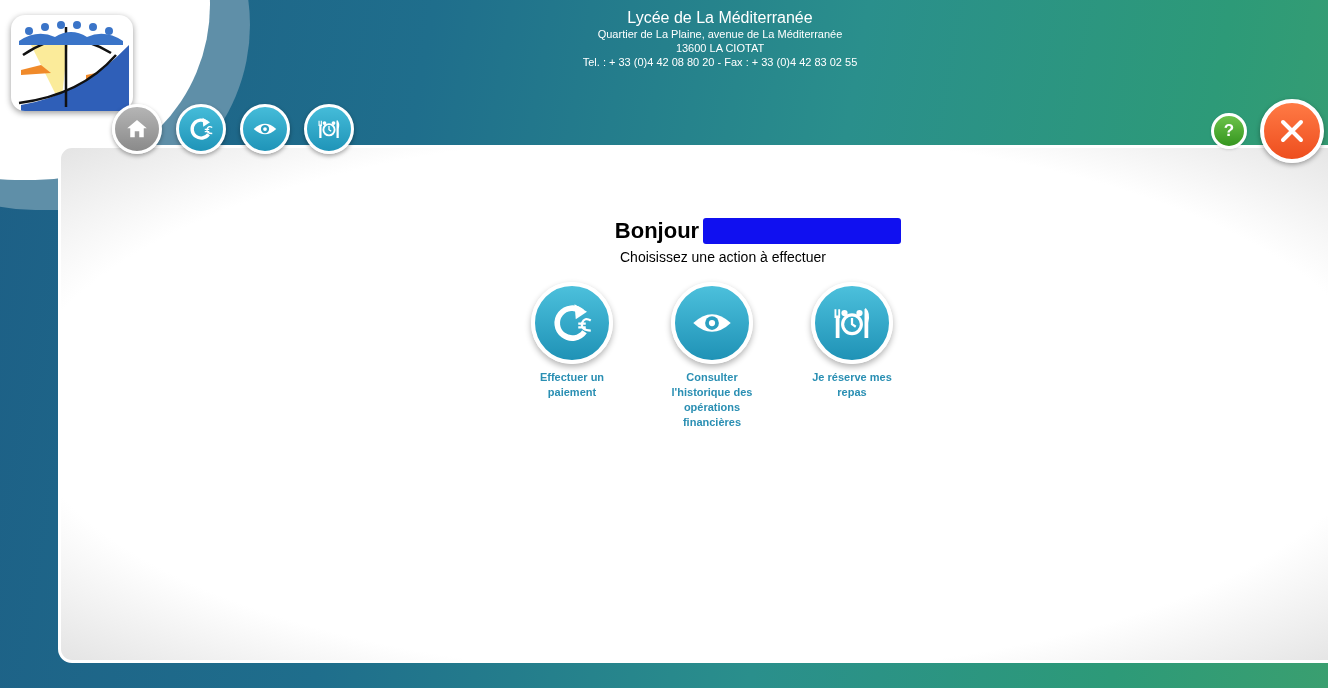 The width and height of the screenshot is (1328, 688). Describe the element at coordinates (712, 400) in the screenshot. I see `action-label: Consulter l'historique des opérations financières` at that location.